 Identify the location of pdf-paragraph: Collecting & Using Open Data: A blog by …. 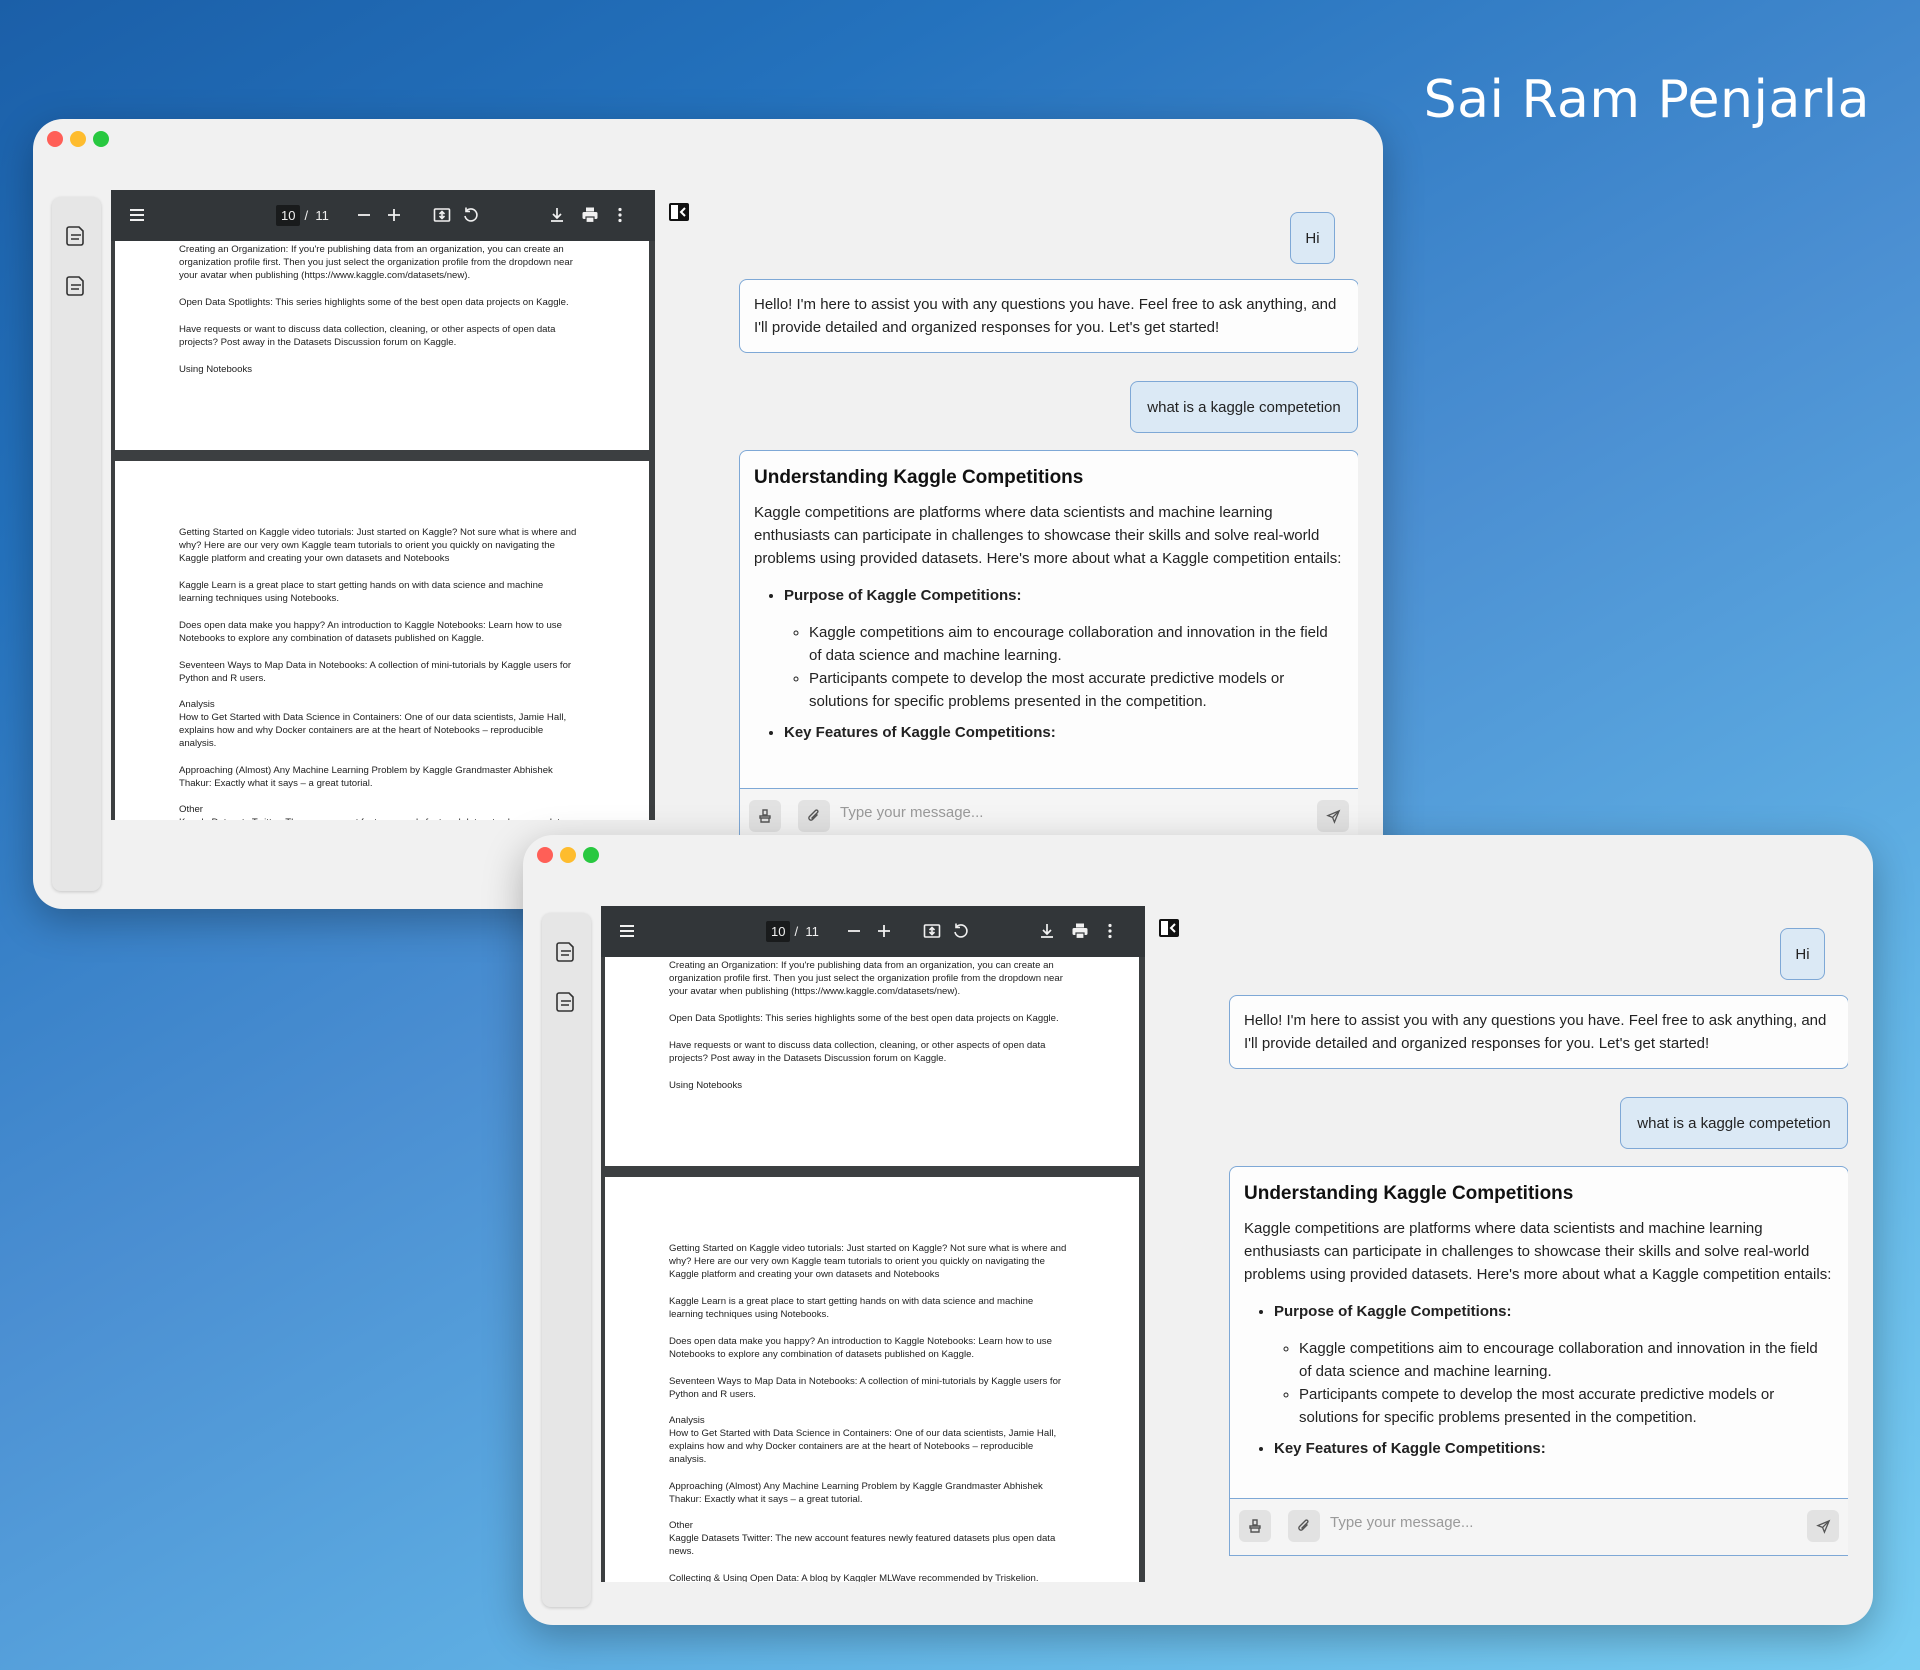
(854, 1577).